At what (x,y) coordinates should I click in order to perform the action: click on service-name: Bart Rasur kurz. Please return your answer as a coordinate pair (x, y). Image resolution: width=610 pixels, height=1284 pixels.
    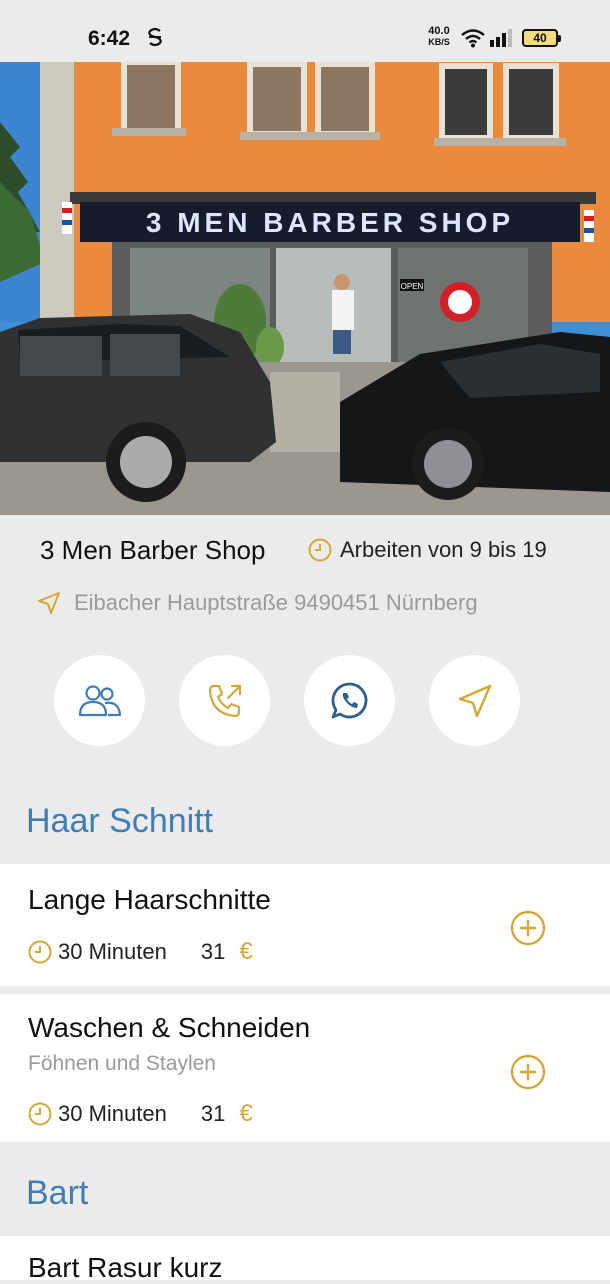
    Looking at the image, I should click on (125, 1267).